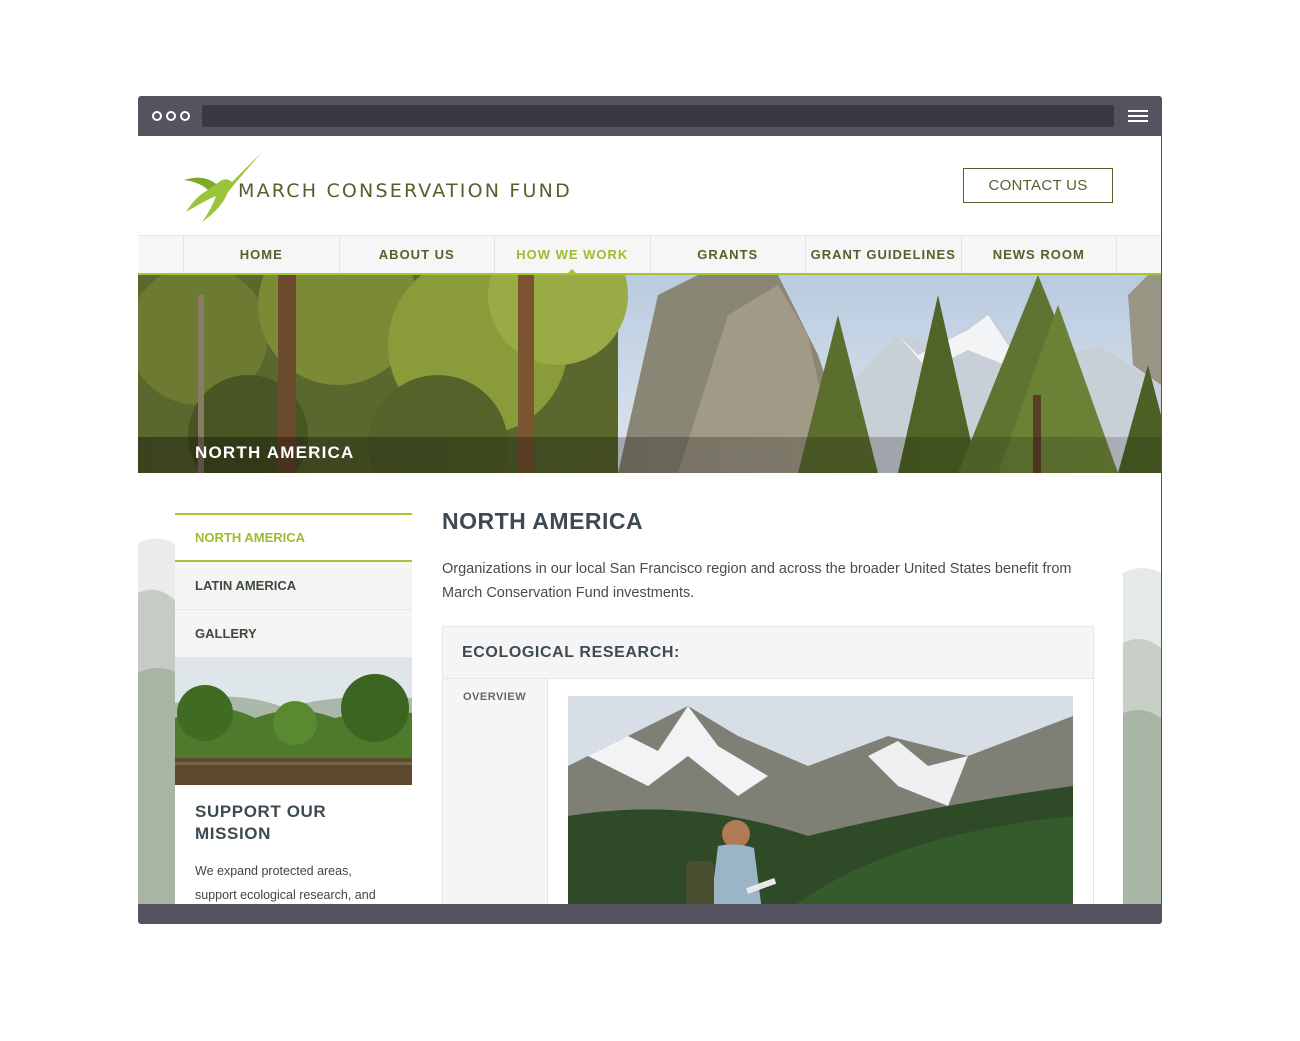 This screenshot has height=1041, width=1300. I want to click on mountain-researcher-image, so click(820, 800).